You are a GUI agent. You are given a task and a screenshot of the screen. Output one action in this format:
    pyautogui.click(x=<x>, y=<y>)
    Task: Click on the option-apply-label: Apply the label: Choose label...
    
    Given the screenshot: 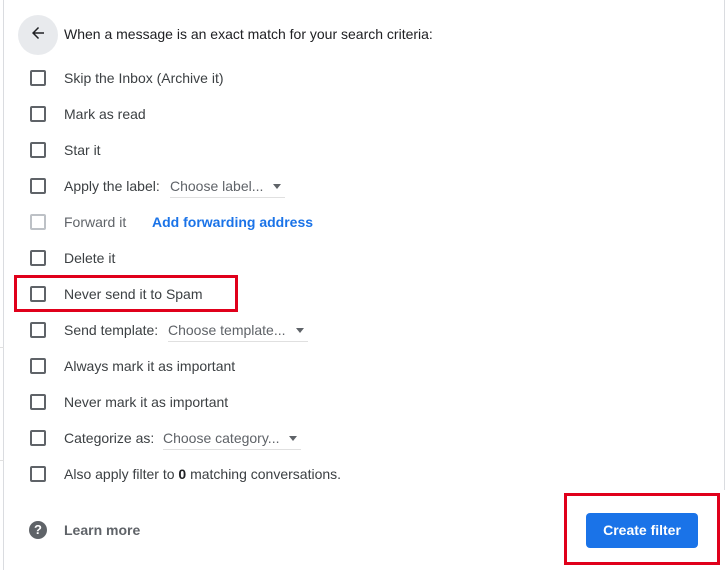 What is the action you would take?
    pyautogui.click(x=200, y=186)
    